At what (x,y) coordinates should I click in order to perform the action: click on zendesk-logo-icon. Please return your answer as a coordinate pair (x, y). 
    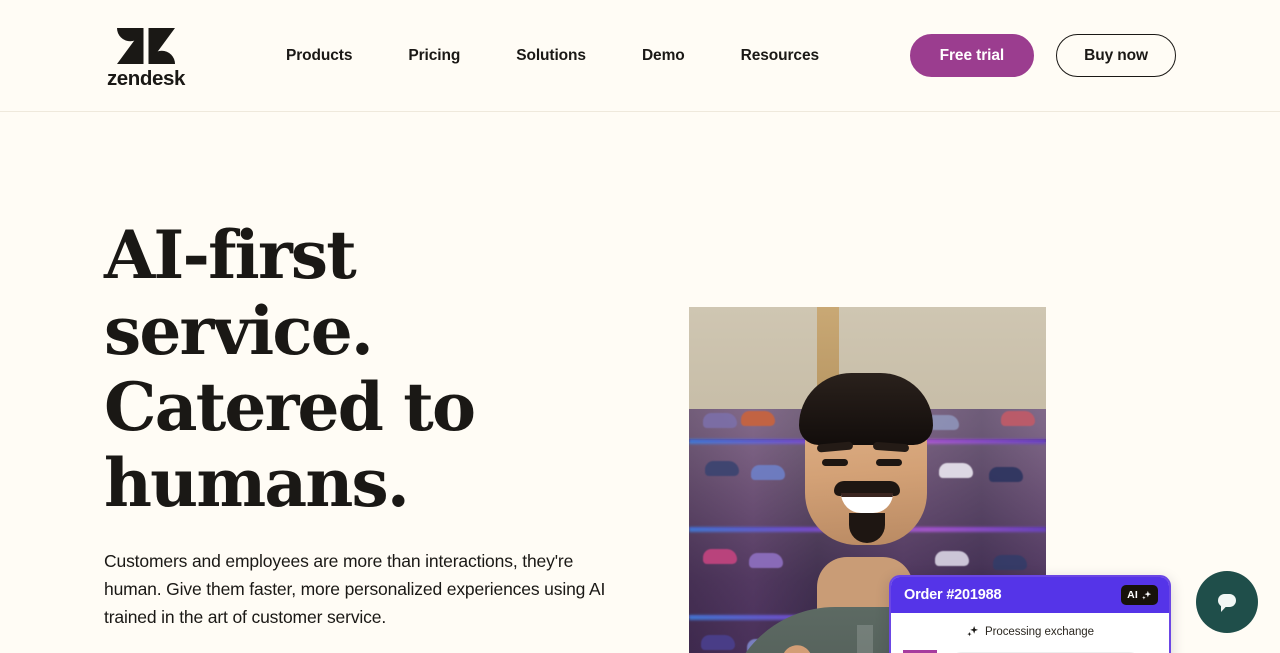
    Looking at the image, I should click on (146, 46).